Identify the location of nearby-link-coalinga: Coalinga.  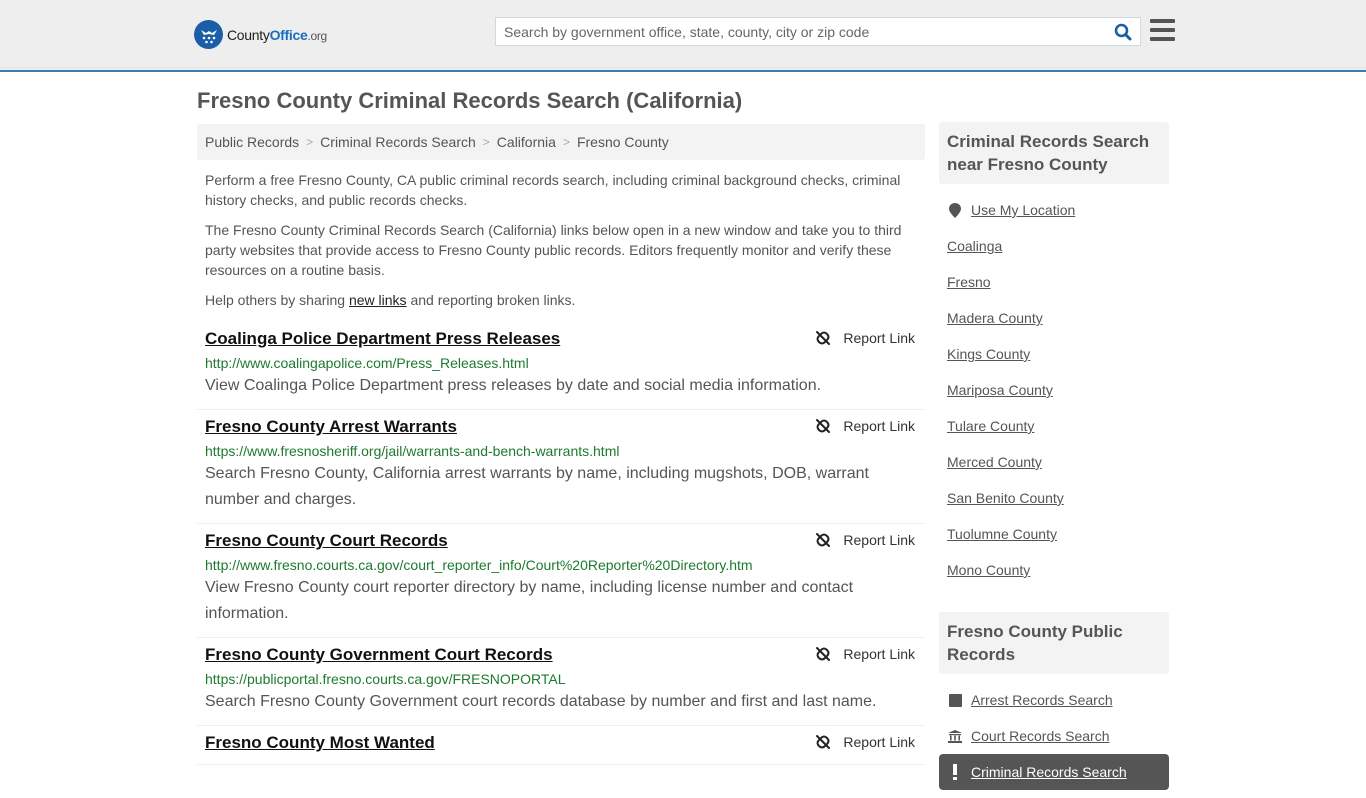
(974, 246).